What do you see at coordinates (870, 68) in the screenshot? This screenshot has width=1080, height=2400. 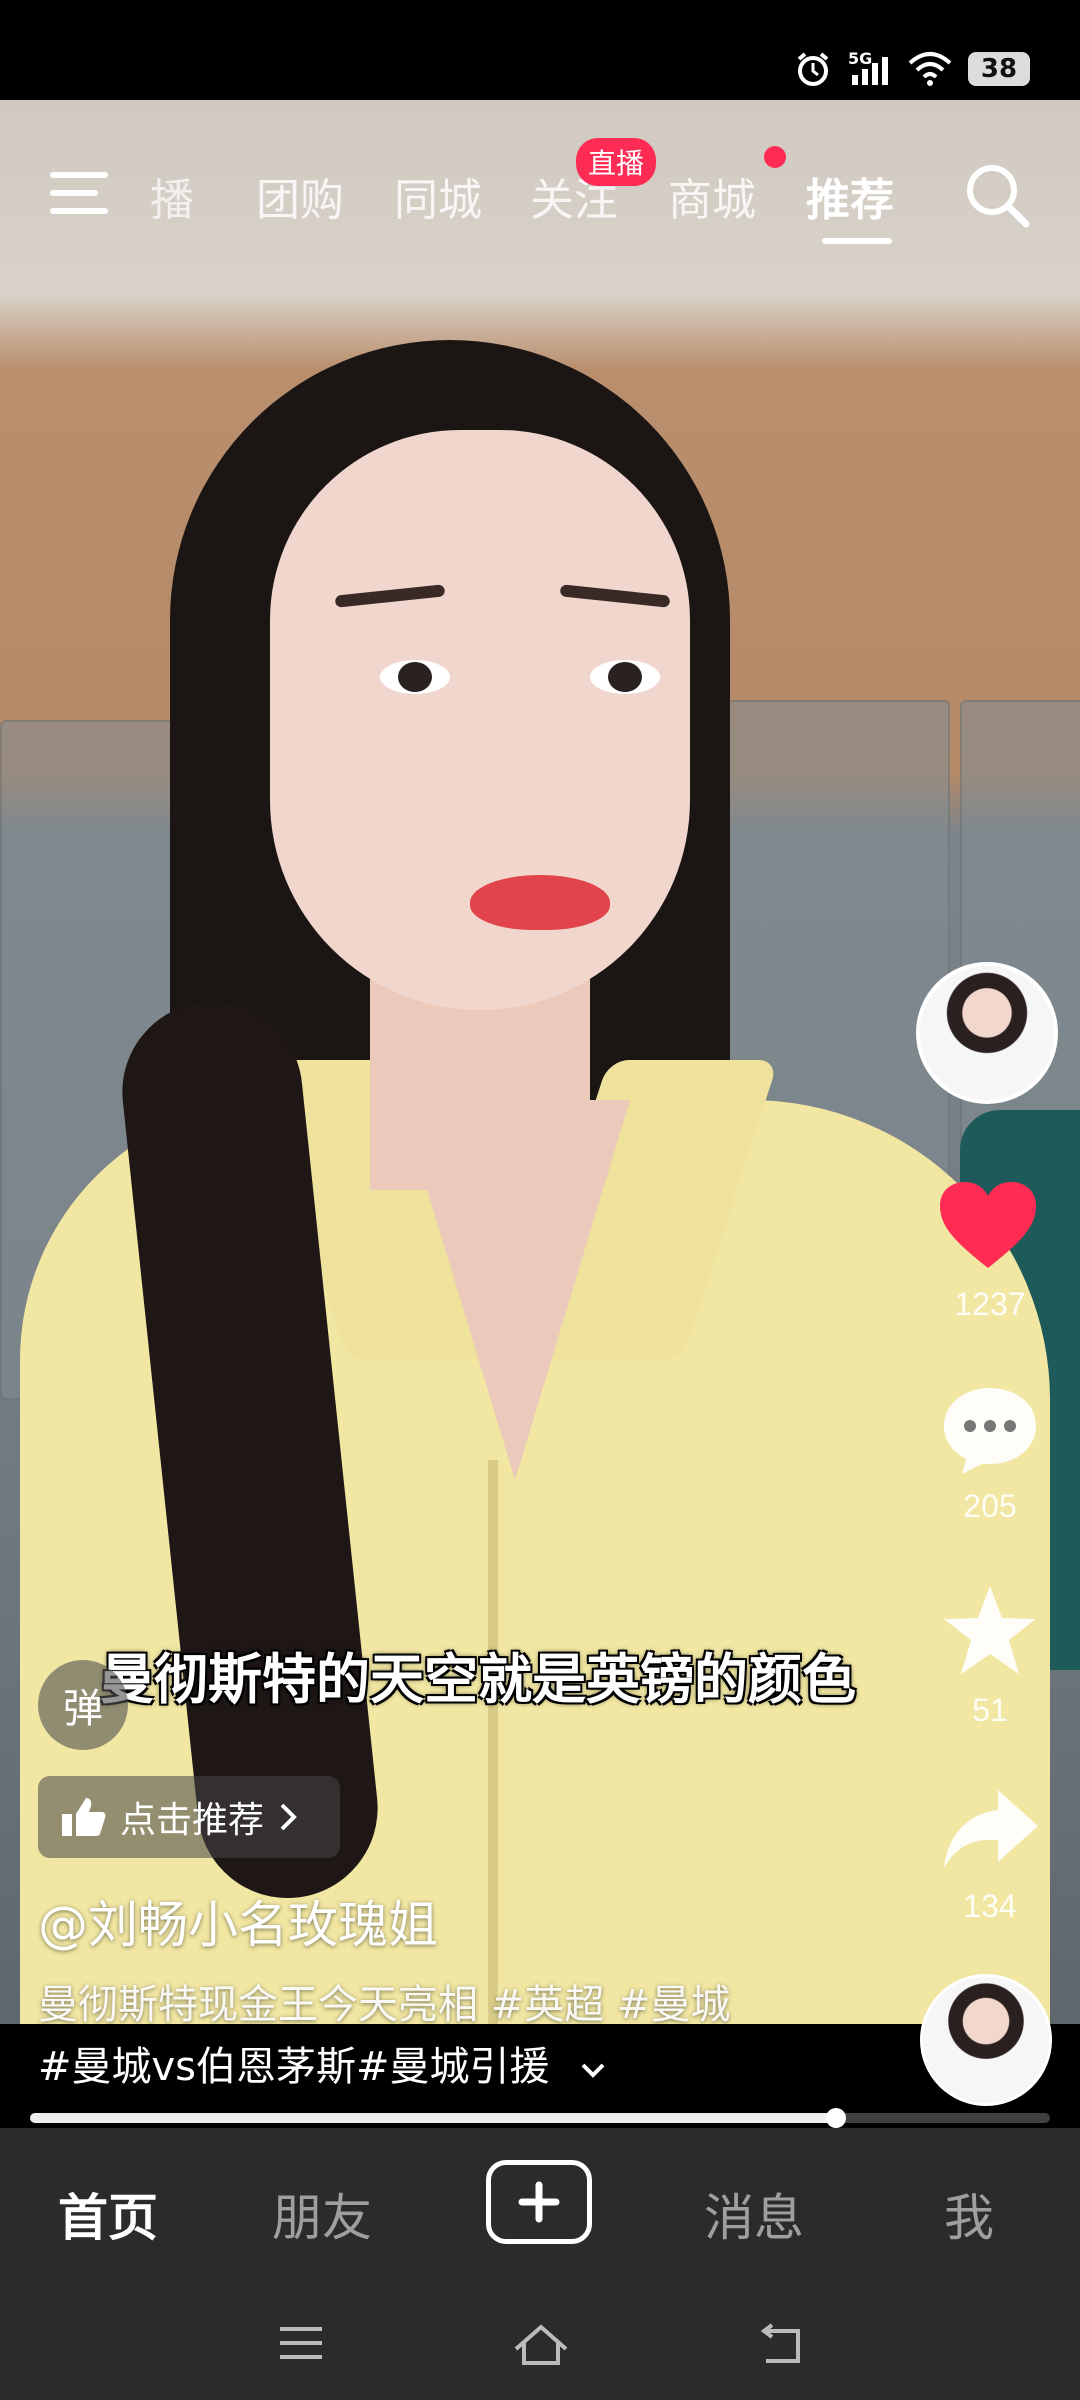 I see `cellular-signal-icon: 5G` at bounding box center [870, 68].